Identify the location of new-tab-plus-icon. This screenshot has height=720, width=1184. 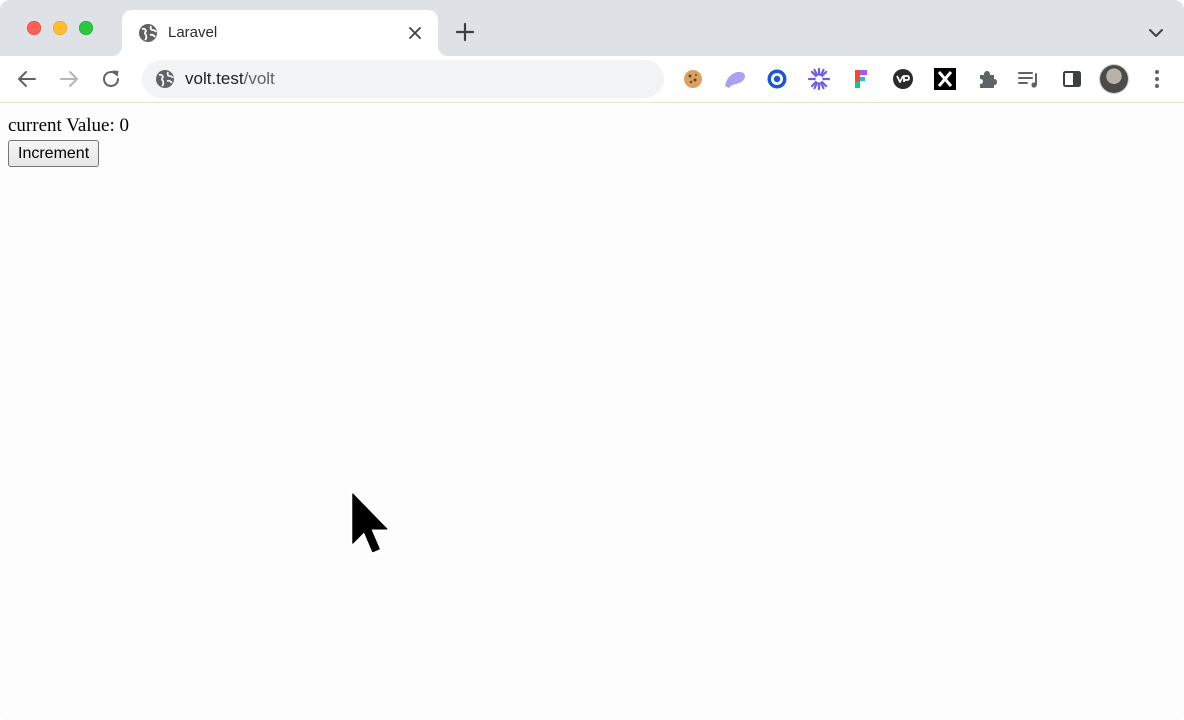
(465, 32).